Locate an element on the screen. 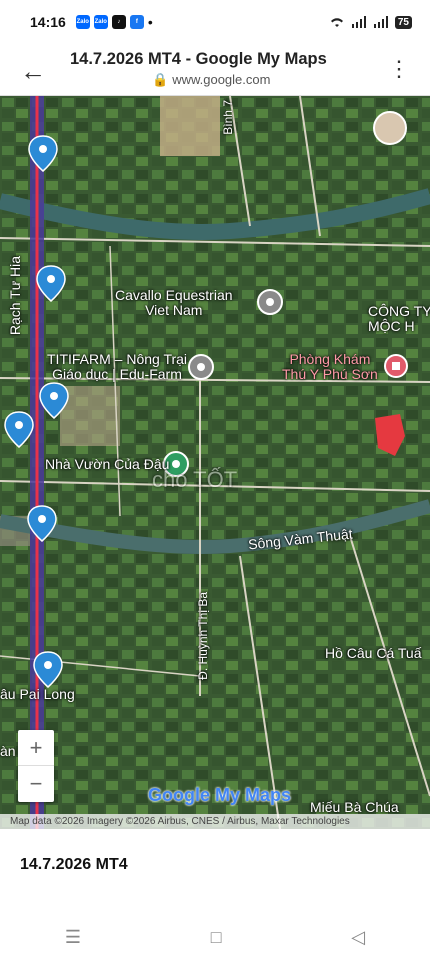 This screenshot has height=960, width=430. lock-icon: 🔒 is located at coordinates (160, 79).